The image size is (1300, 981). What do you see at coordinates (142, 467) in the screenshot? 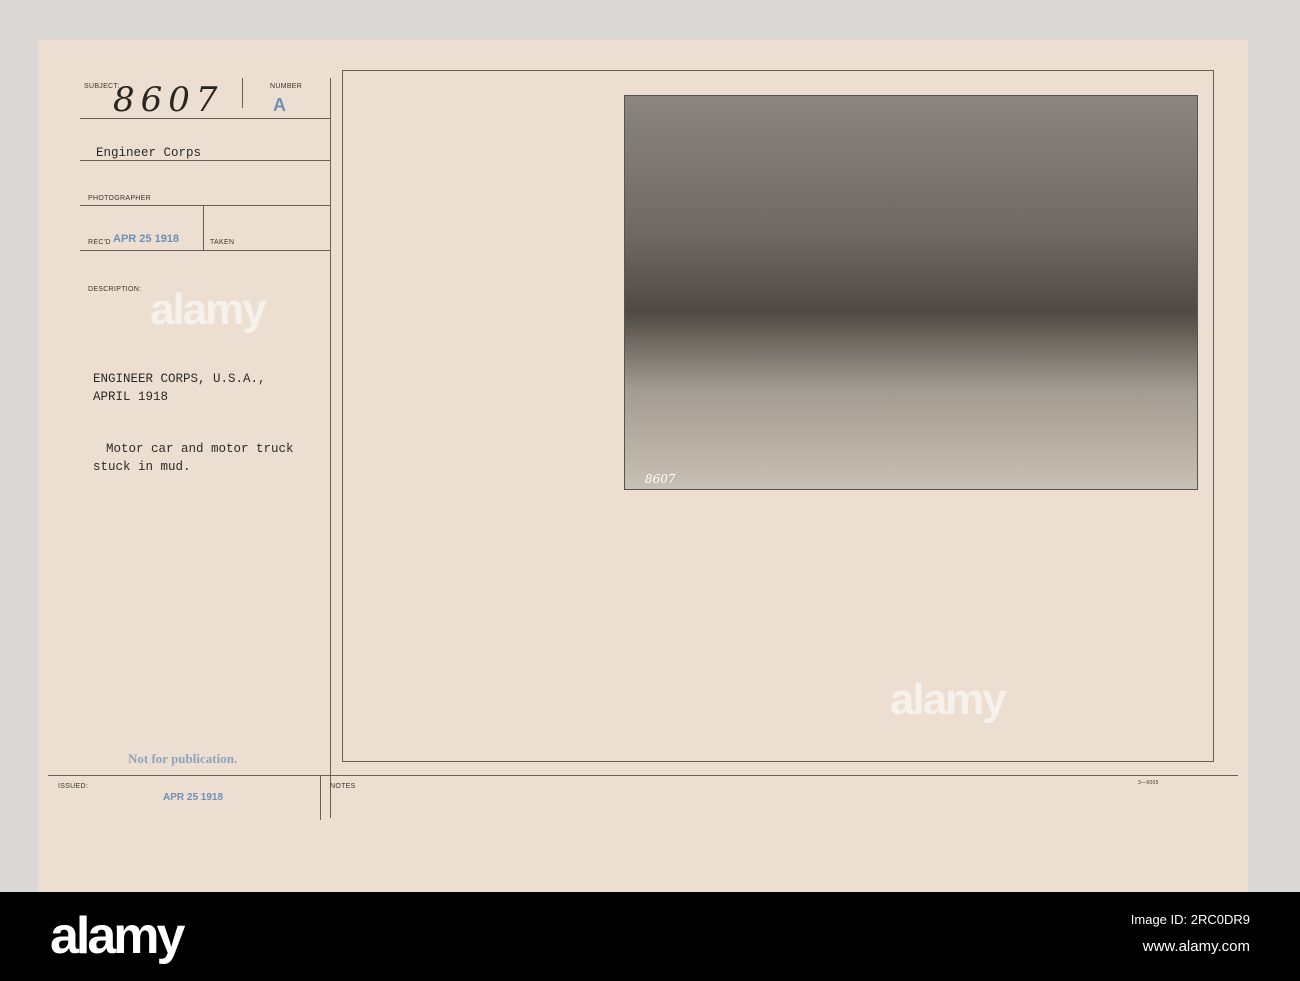
I see `caption-line: stuck in mud.` at bounding box center [142, 467].